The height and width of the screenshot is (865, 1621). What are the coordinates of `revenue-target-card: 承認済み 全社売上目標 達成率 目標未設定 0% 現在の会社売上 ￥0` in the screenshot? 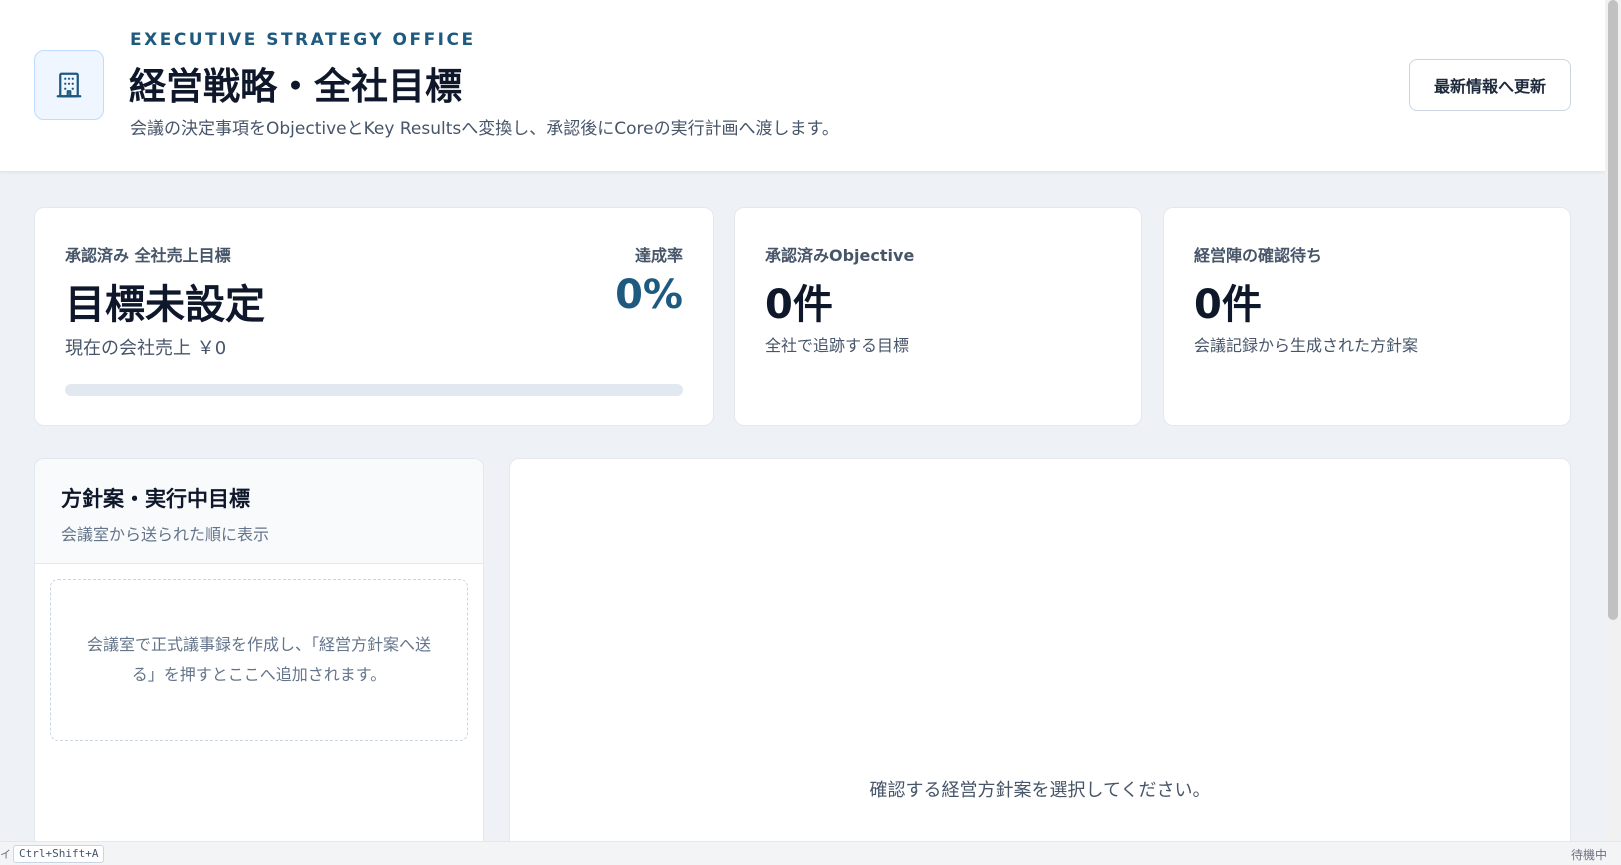 It's located at (374, 316).